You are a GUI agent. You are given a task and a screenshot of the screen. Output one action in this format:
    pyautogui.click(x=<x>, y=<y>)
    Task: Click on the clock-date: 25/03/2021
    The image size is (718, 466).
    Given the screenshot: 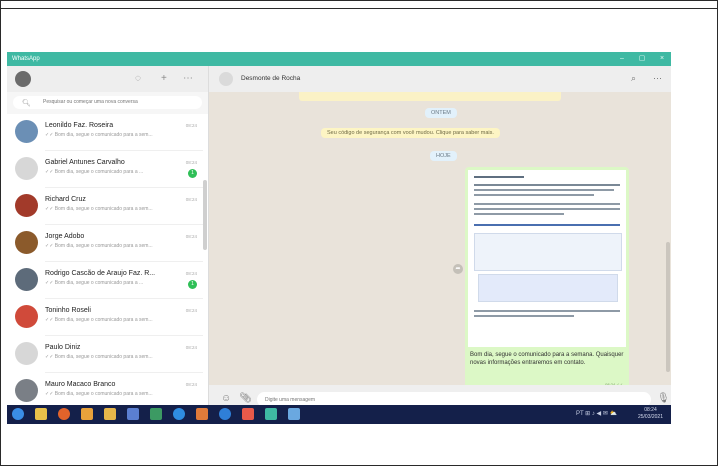 What is the action you would take?
    pyautogui.click(x=650, y=417)
    